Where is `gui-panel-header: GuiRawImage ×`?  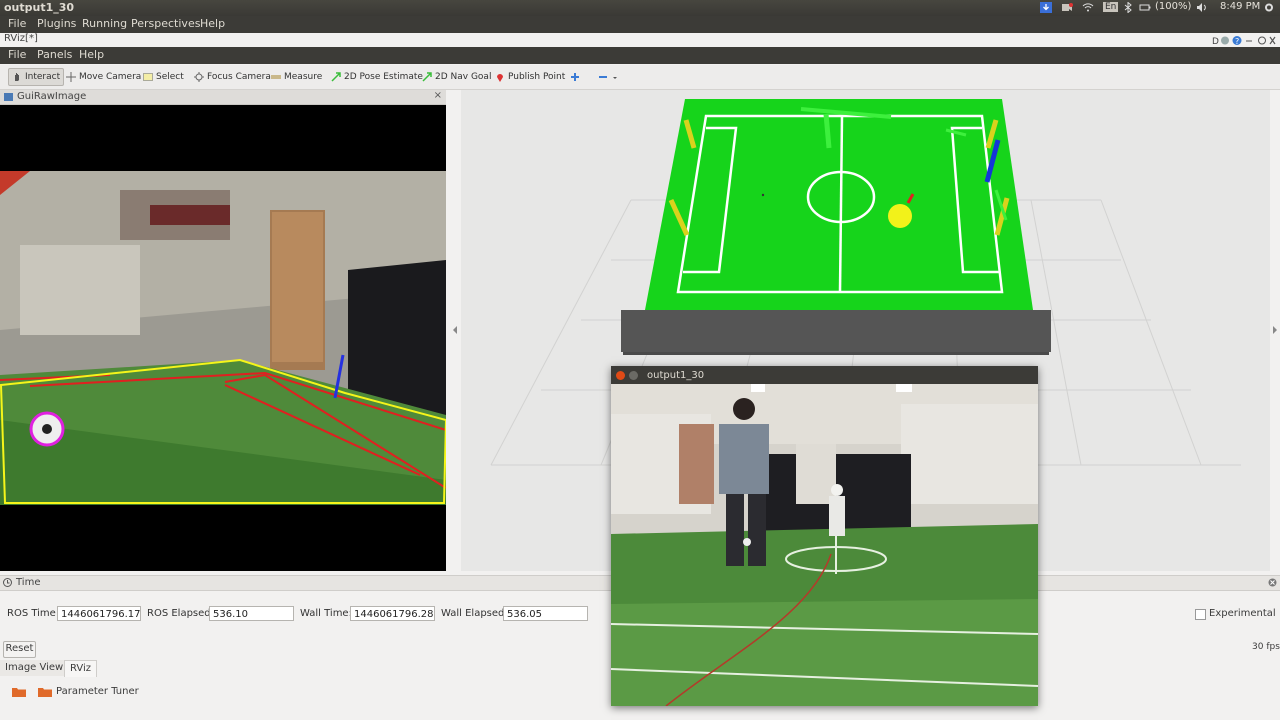 gui-panel-header: GuiRawImage × is located at coordinates (223, 97).